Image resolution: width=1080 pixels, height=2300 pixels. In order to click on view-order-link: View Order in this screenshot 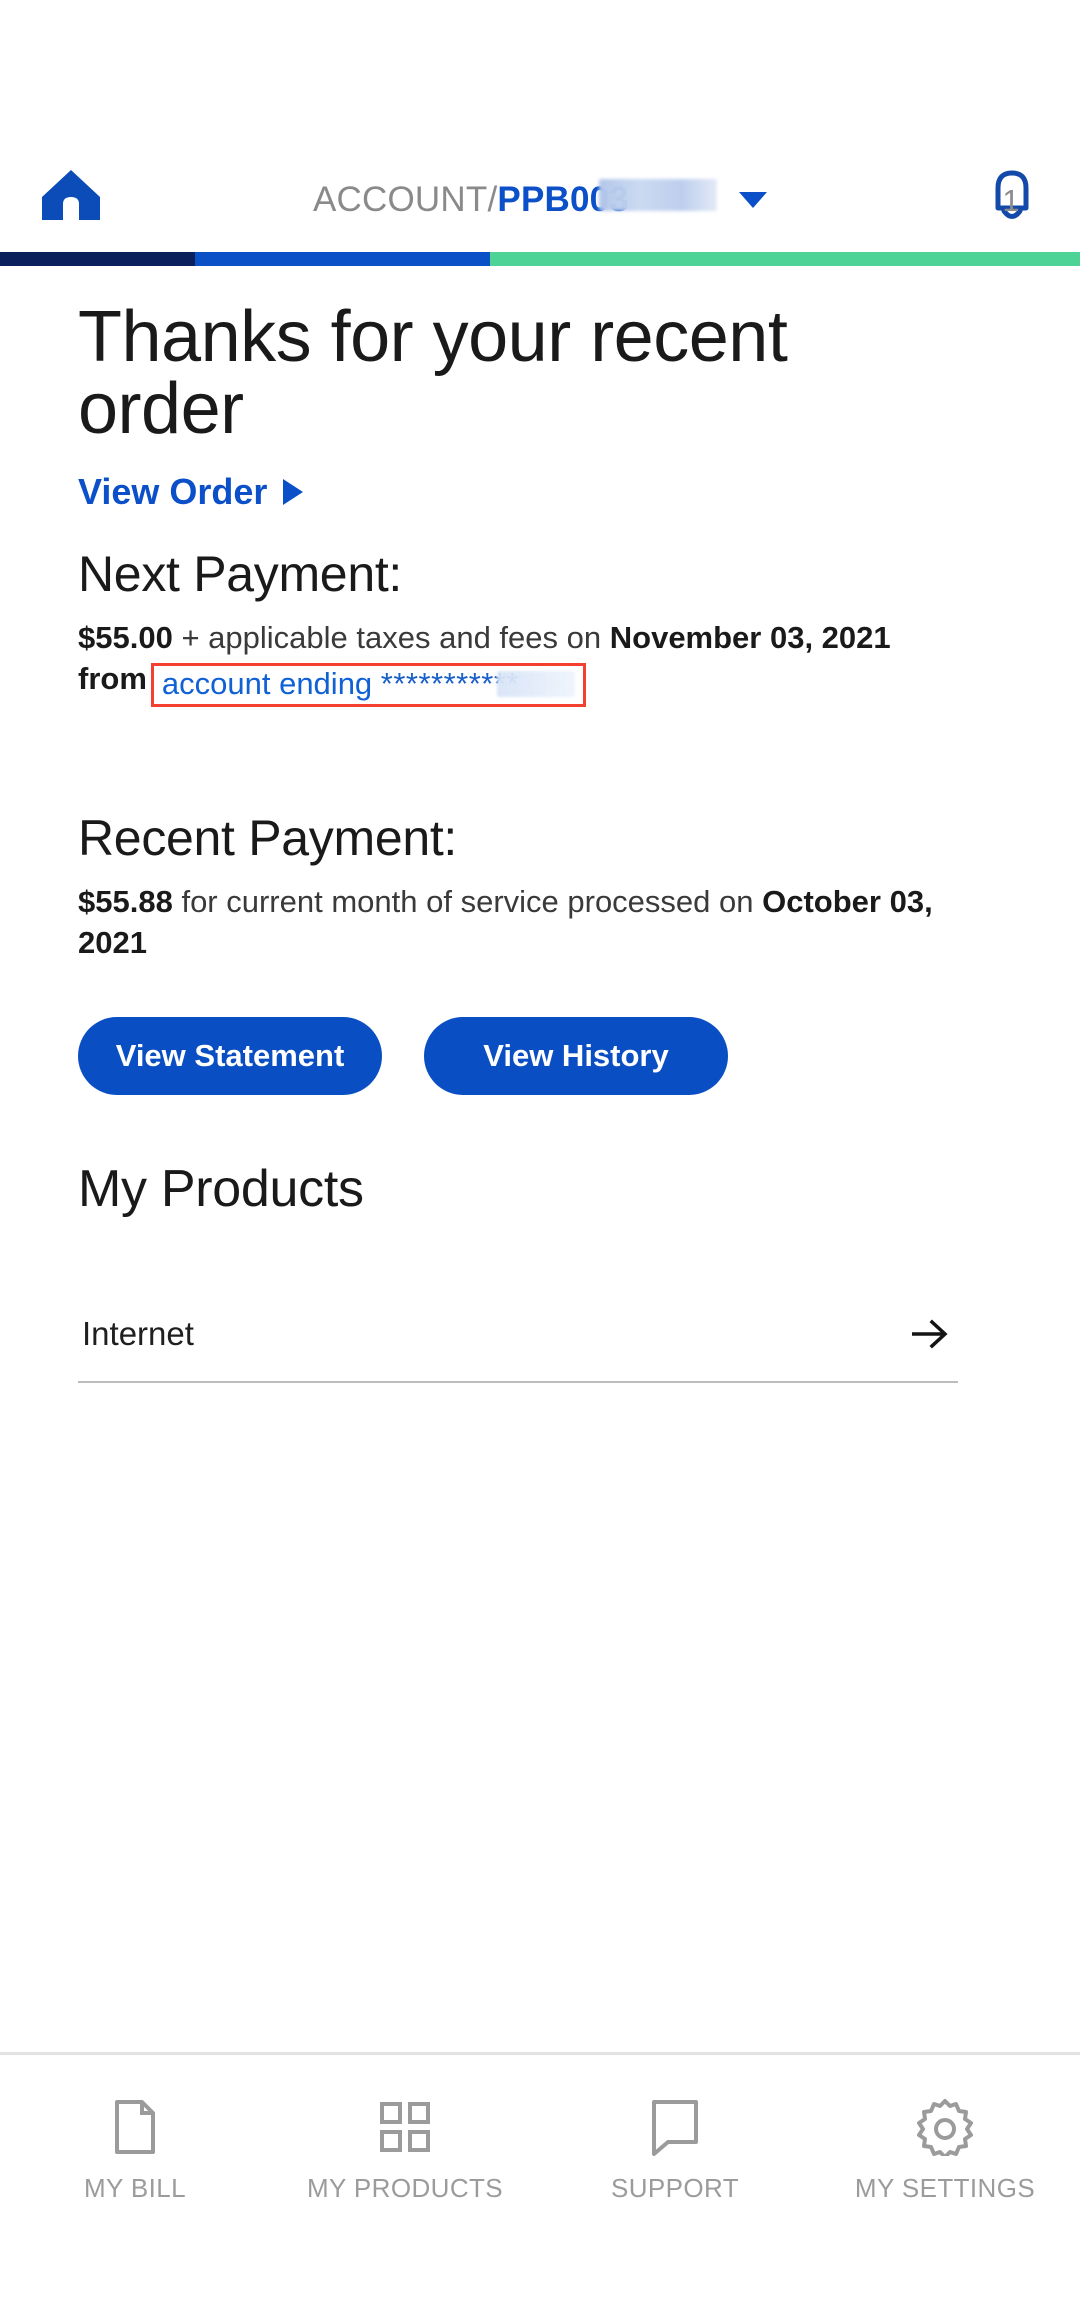, I will do `click(191, 492)`.